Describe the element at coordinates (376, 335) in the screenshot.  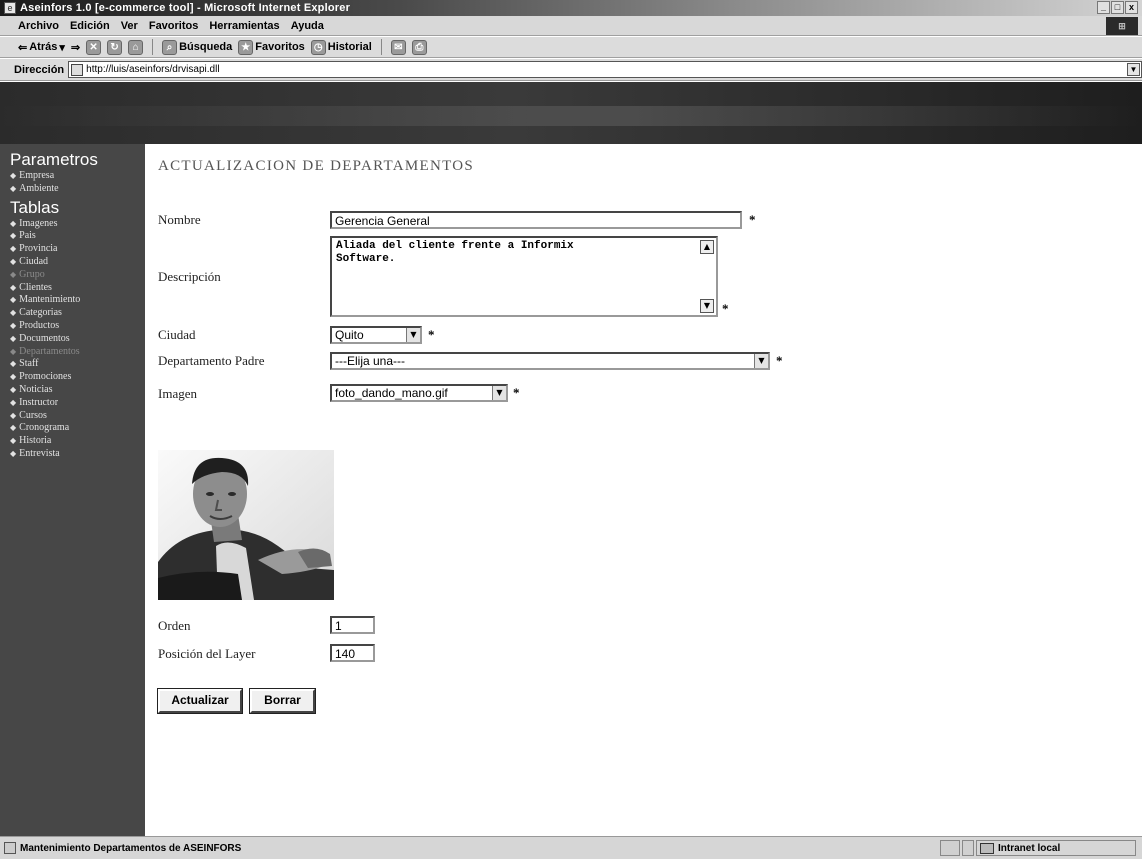
I see `ciudad-select: Quito ▼` at that location.